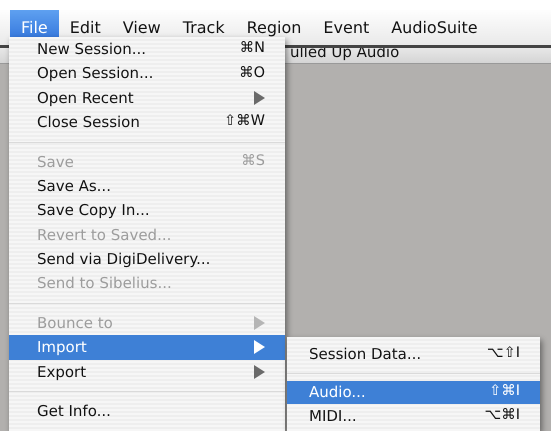  What do you see at coordinates (504, 392) in the screenshot?
I see `shortcut-label: ⇧⌘I` at bounding box center [504, 392].